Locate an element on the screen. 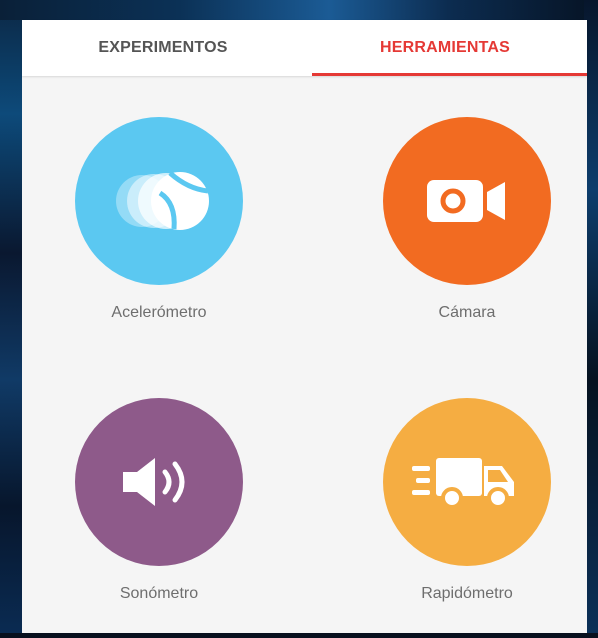 The image size is (598, 638). tool-label: Rapidómetro is located at coordinates (467, 593).